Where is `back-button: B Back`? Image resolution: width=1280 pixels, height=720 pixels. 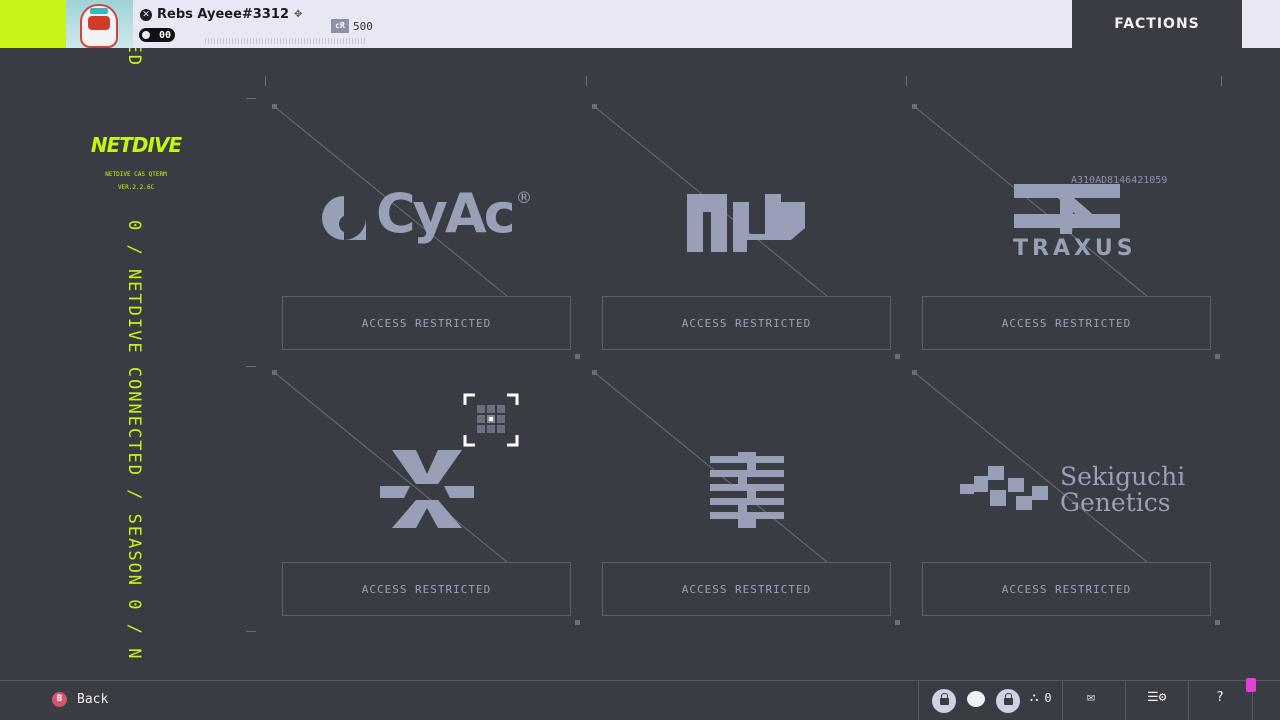 back-button: B Back is located at coordinates (80, 699).